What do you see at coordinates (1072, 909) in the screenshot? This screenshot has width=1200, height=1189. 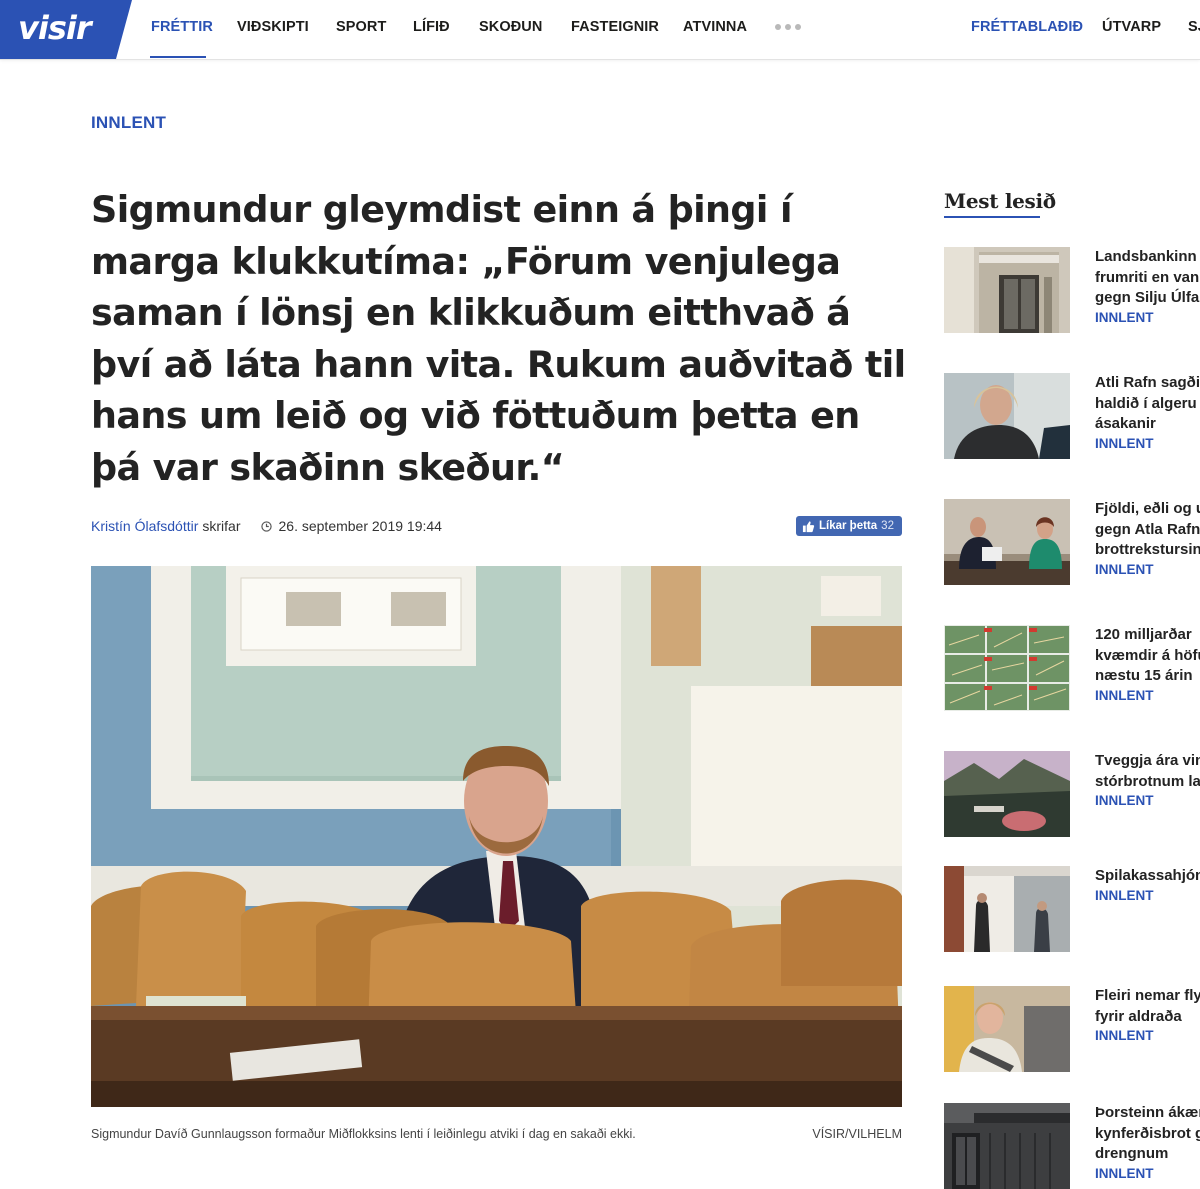 I see `most-read-item: Spilakassahjón Innlent` at bounding box center [1072, 909].